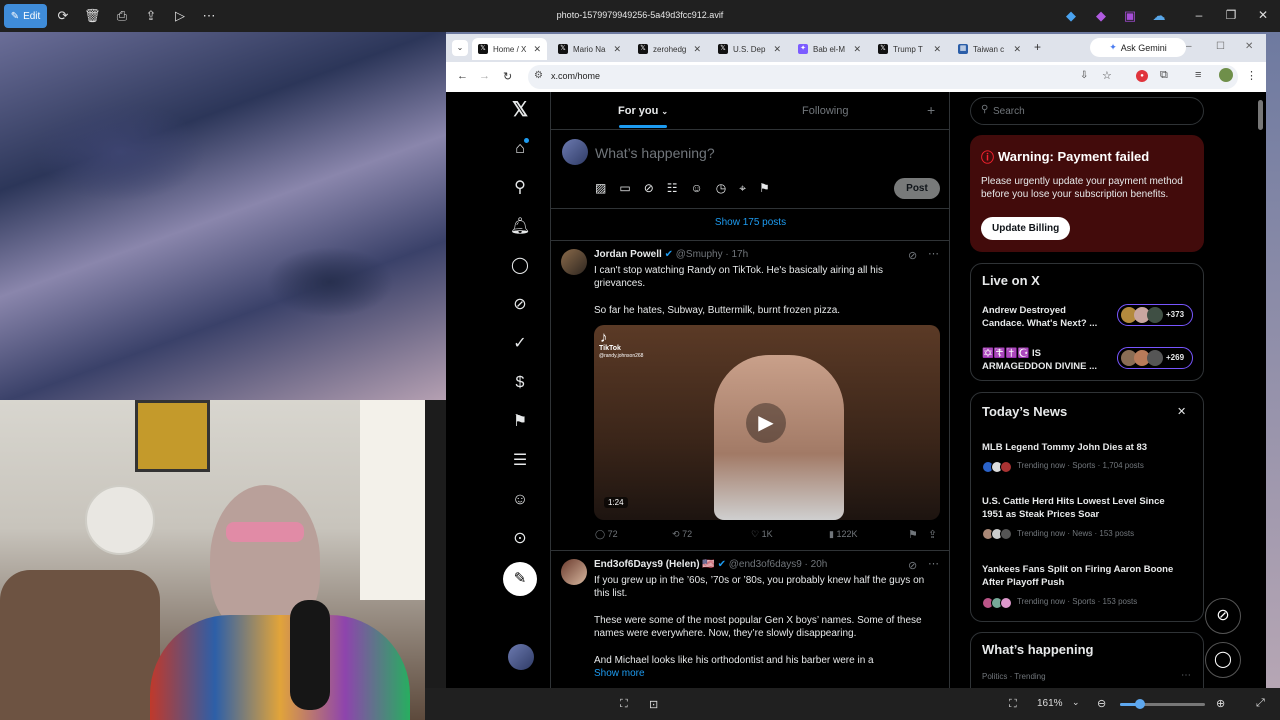  I want to click on zoom-slider-thumb, so click(1140, 704).